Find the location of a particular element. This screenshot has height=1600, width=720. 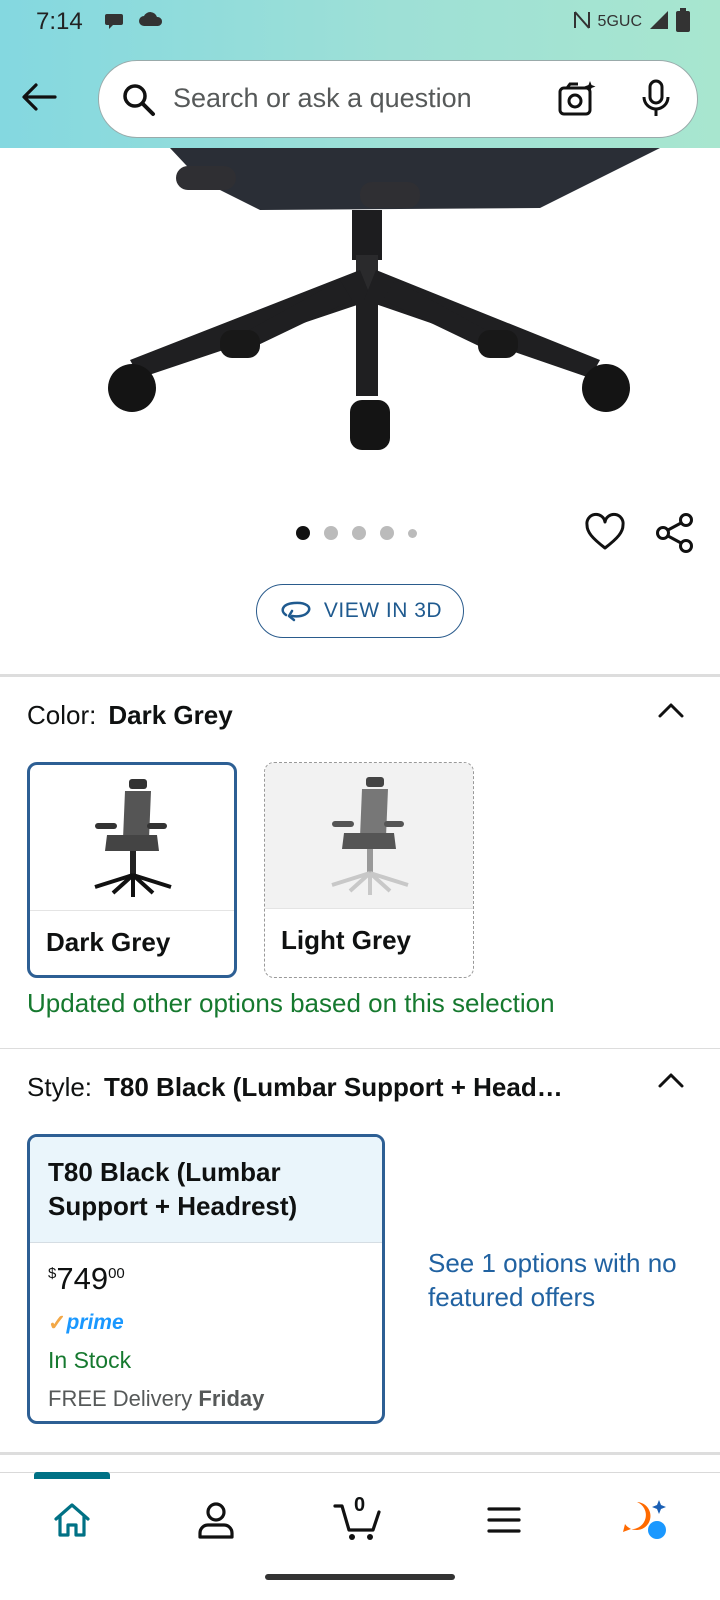

collapse-style-chevron-up-icon is located at coordinates (671, 1080).